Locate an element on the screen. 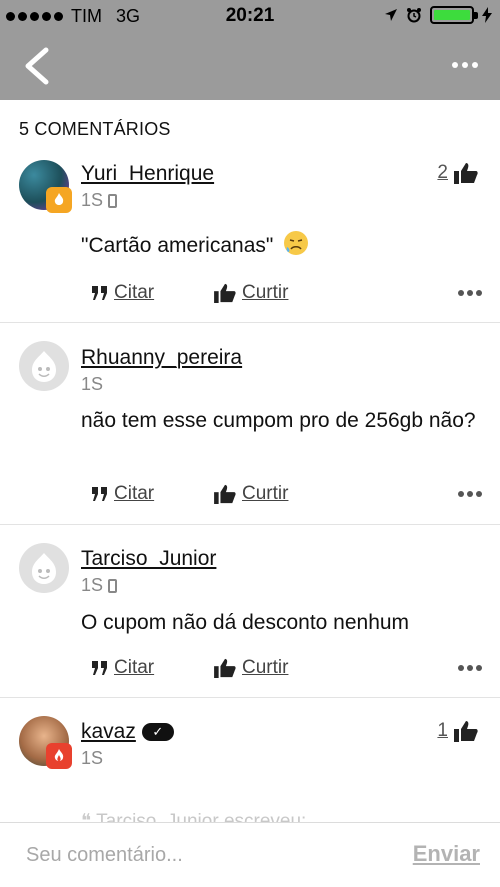 The image size is (500, 887). like-count-value: 1 is located at coordinates (442, 730).